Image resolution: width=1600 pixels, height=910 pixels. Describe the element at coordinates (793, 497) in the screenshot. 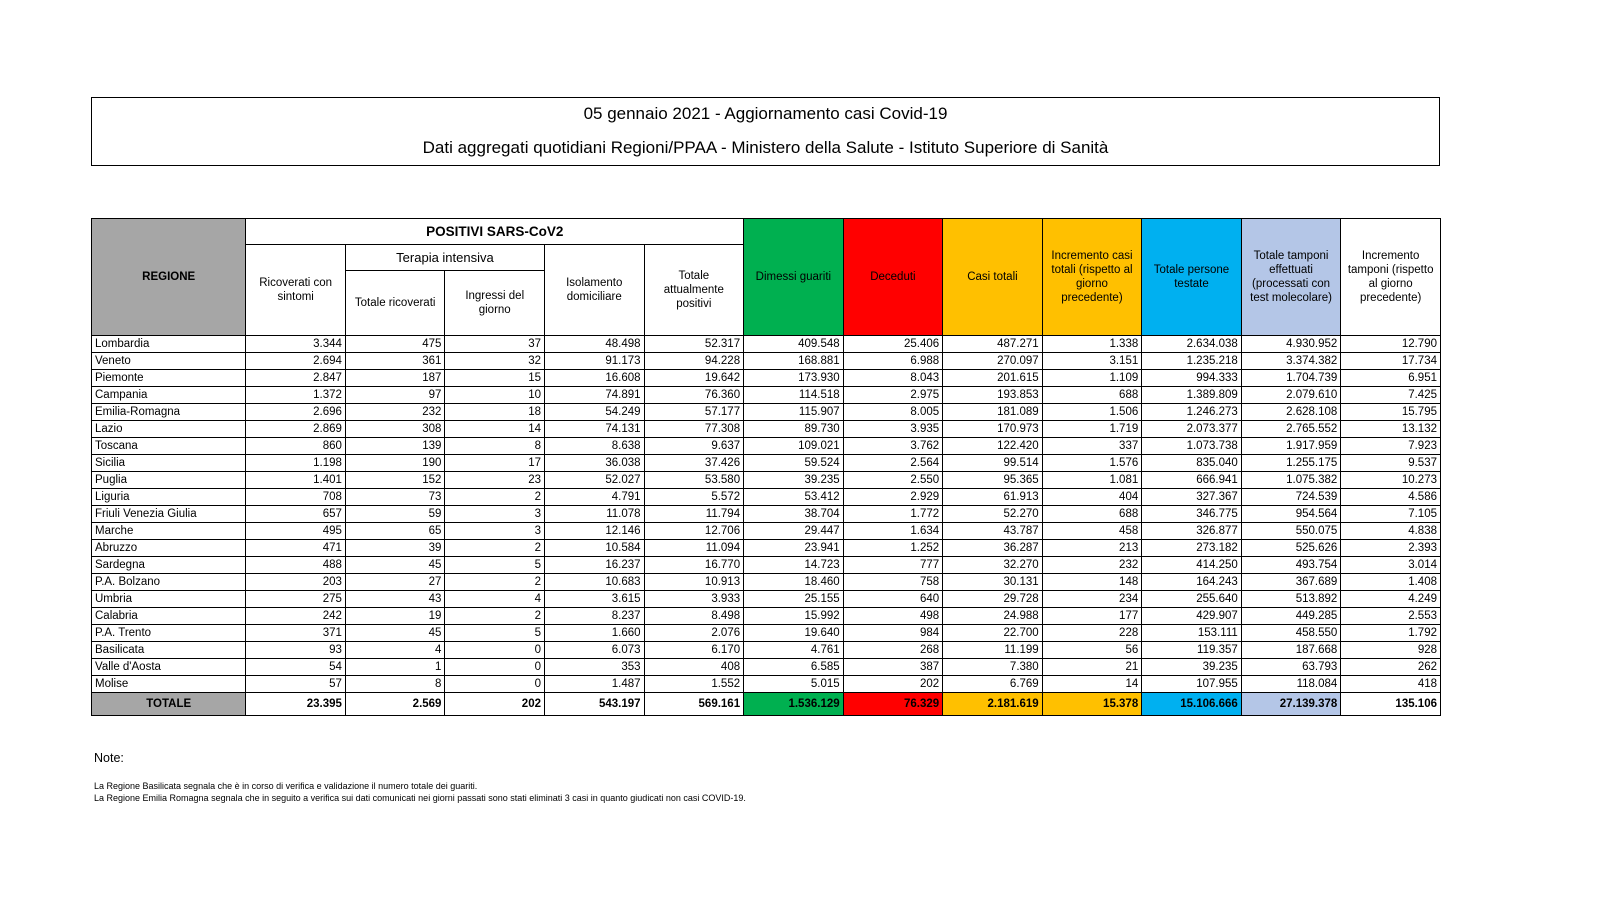

I see `data-cell: 53.412` at that location.